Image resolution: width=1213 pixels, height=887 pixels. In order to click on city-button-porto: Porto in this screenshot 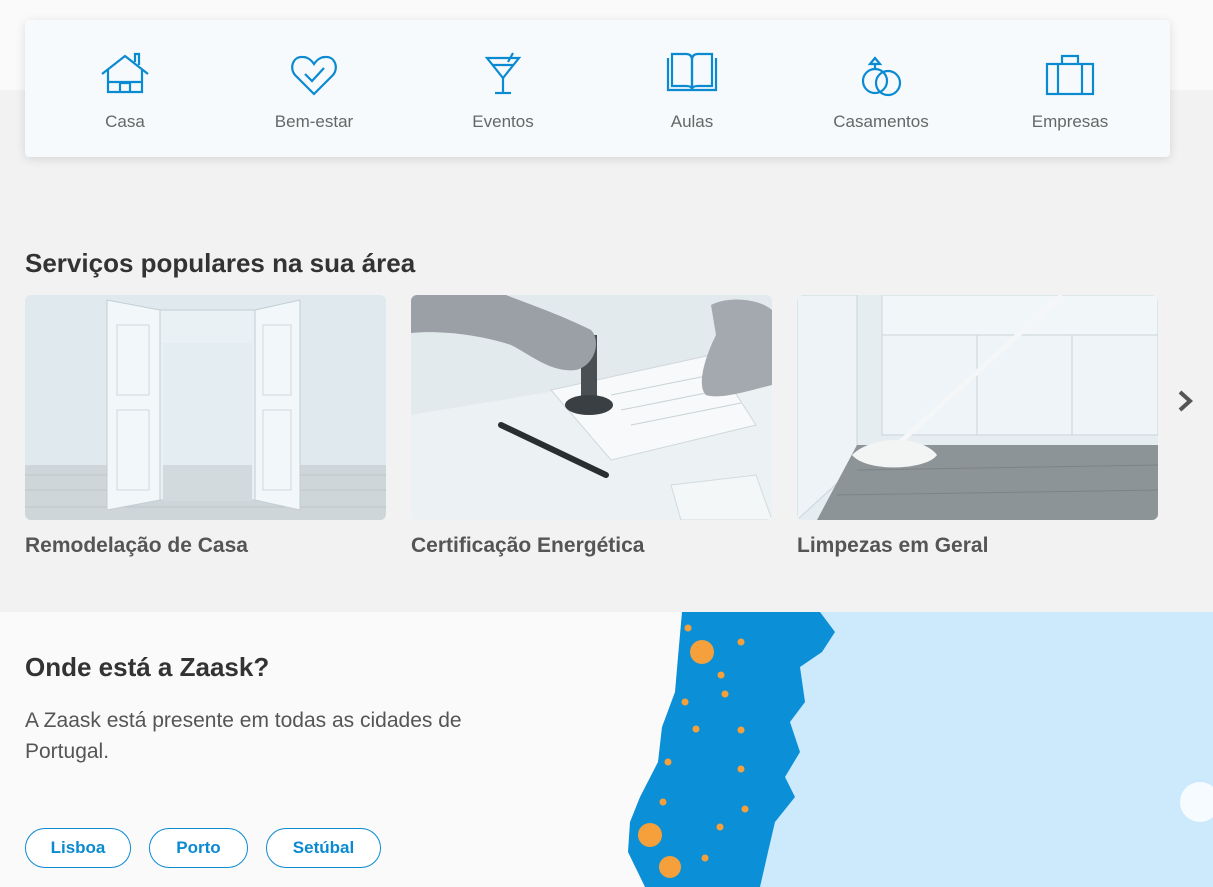, I will do `click(198, 848)`.